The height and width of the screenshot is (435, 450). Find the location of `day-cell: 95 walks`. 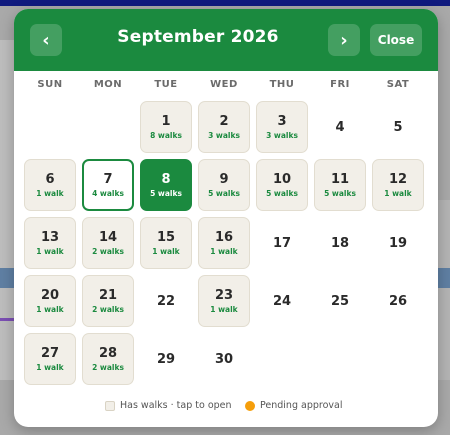

day-cell: 95 walks is located at coordinates (224, 185).